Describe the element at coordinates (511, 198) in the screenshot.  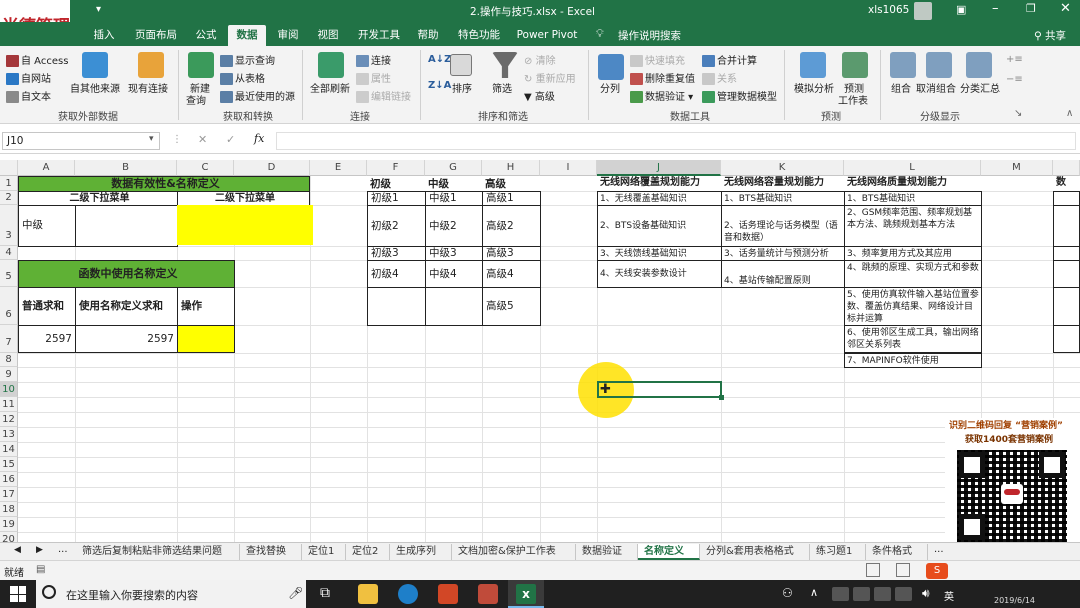
I see `level-cell: 高级1` at that location.